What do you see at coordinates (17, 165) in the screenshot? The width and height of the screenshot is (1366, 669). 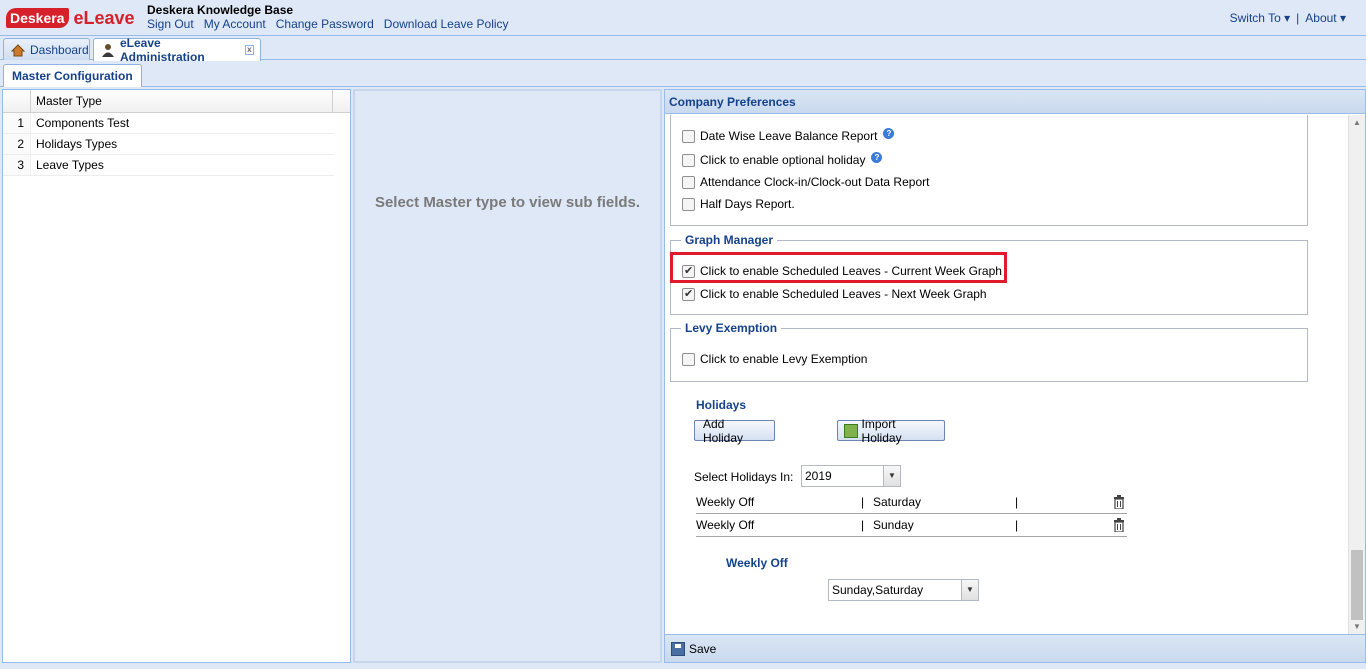 I see `row-number: 3` at bounding box center [17, 165].